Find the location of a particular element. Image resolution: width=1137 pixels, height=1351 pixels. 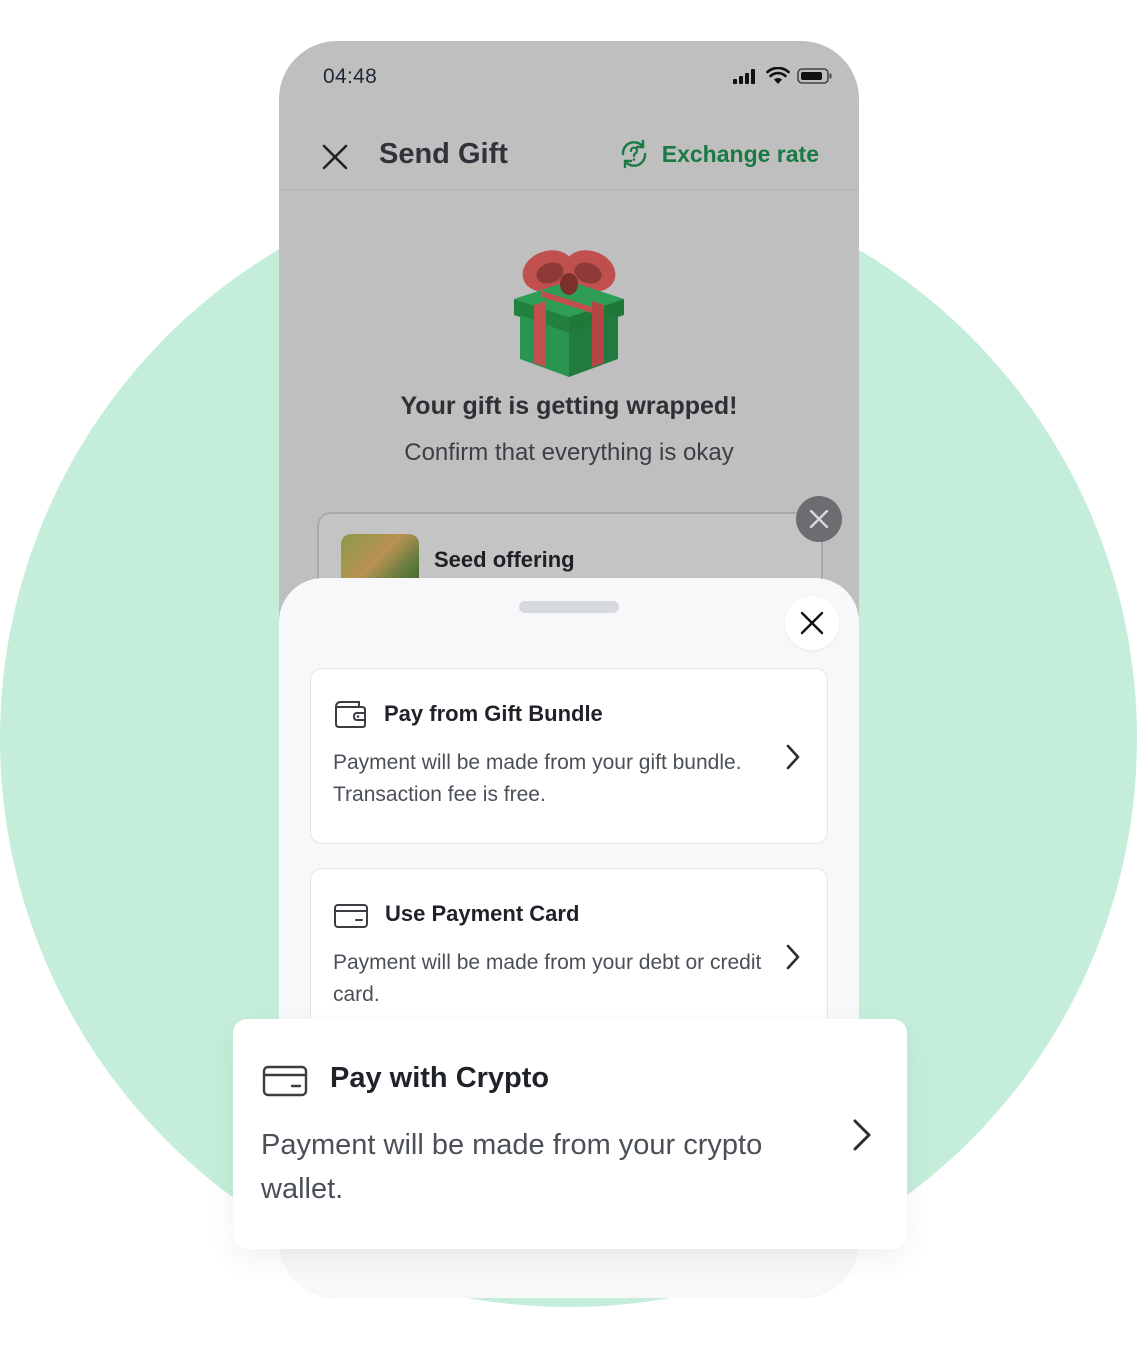

remove-item-button is located at coordinates (819, 519).